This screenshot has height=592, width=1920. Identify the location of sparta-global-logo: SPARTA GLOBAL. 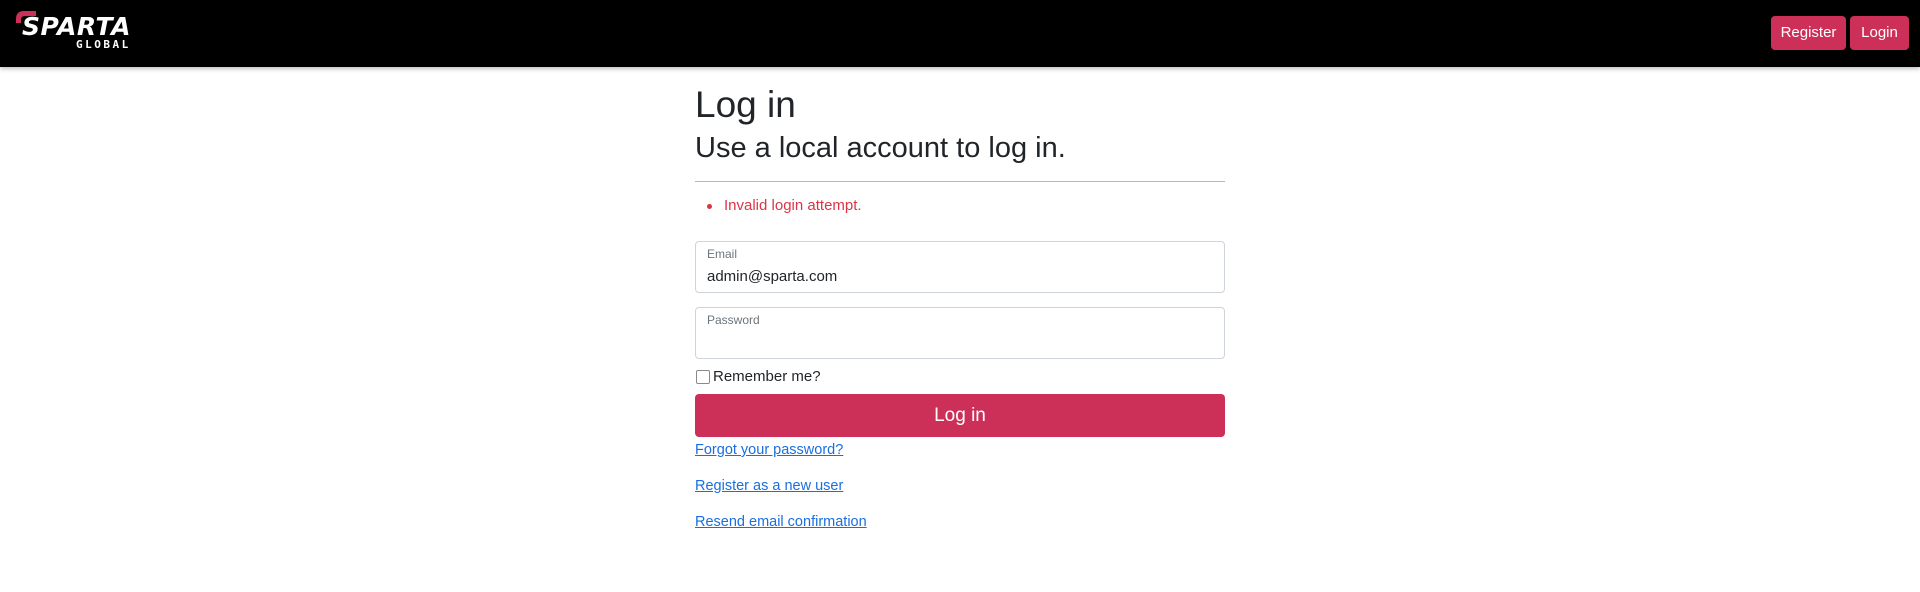
(74, 31).